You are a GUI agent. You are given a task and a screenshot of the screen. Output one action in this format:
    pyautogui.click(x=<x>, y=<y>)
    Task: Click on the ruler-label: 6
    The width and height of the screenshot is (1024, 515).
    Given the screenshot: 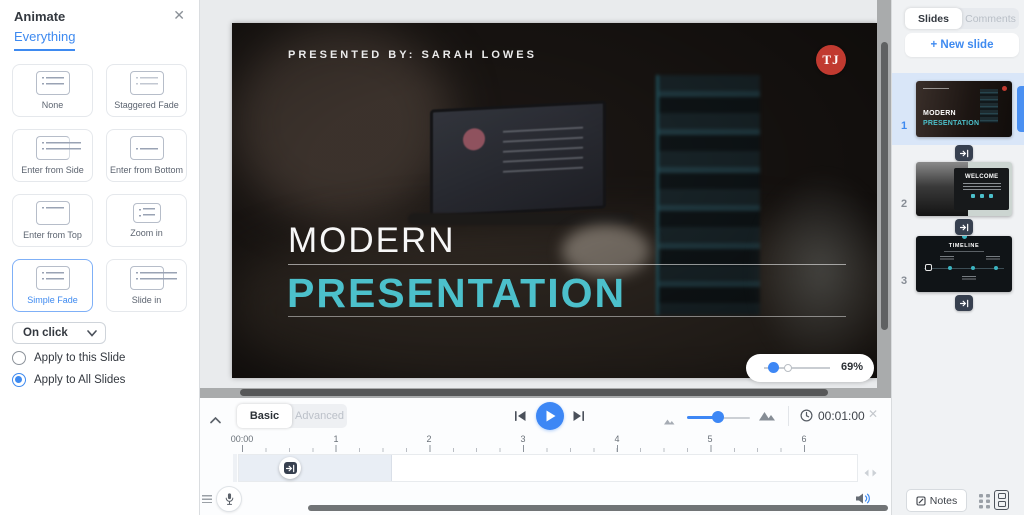 What is the action you would take?
    pyautogui.click(x=804, y=439)
    